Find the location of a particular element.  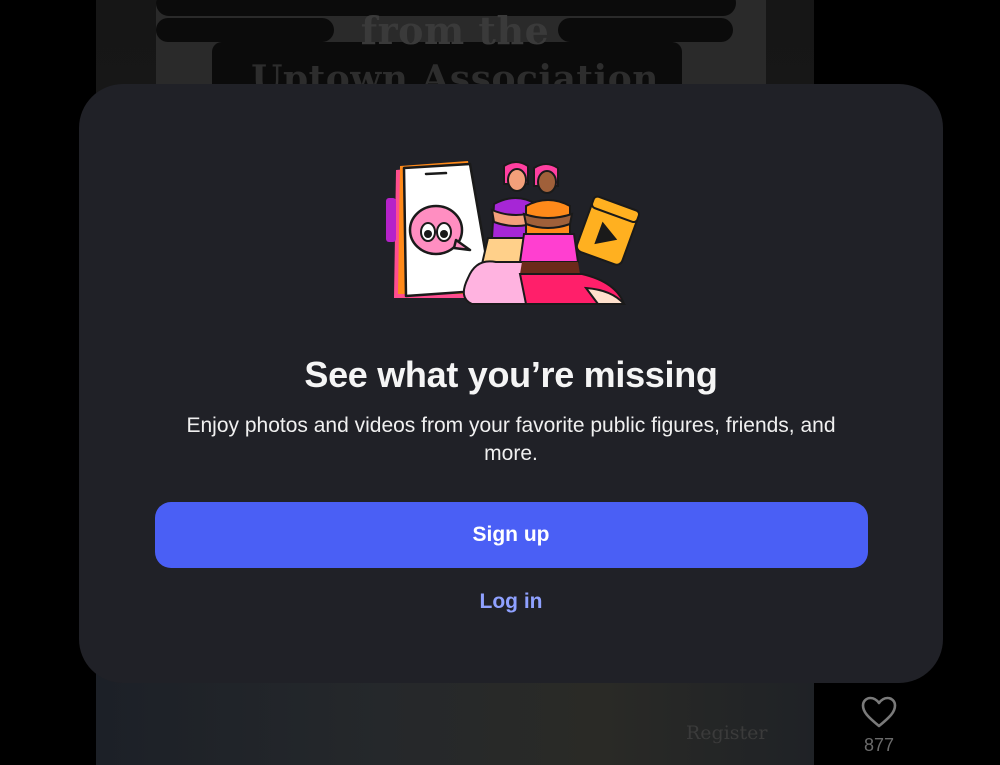

people-phone-chat-illustration is located at coordinates (513, 233).